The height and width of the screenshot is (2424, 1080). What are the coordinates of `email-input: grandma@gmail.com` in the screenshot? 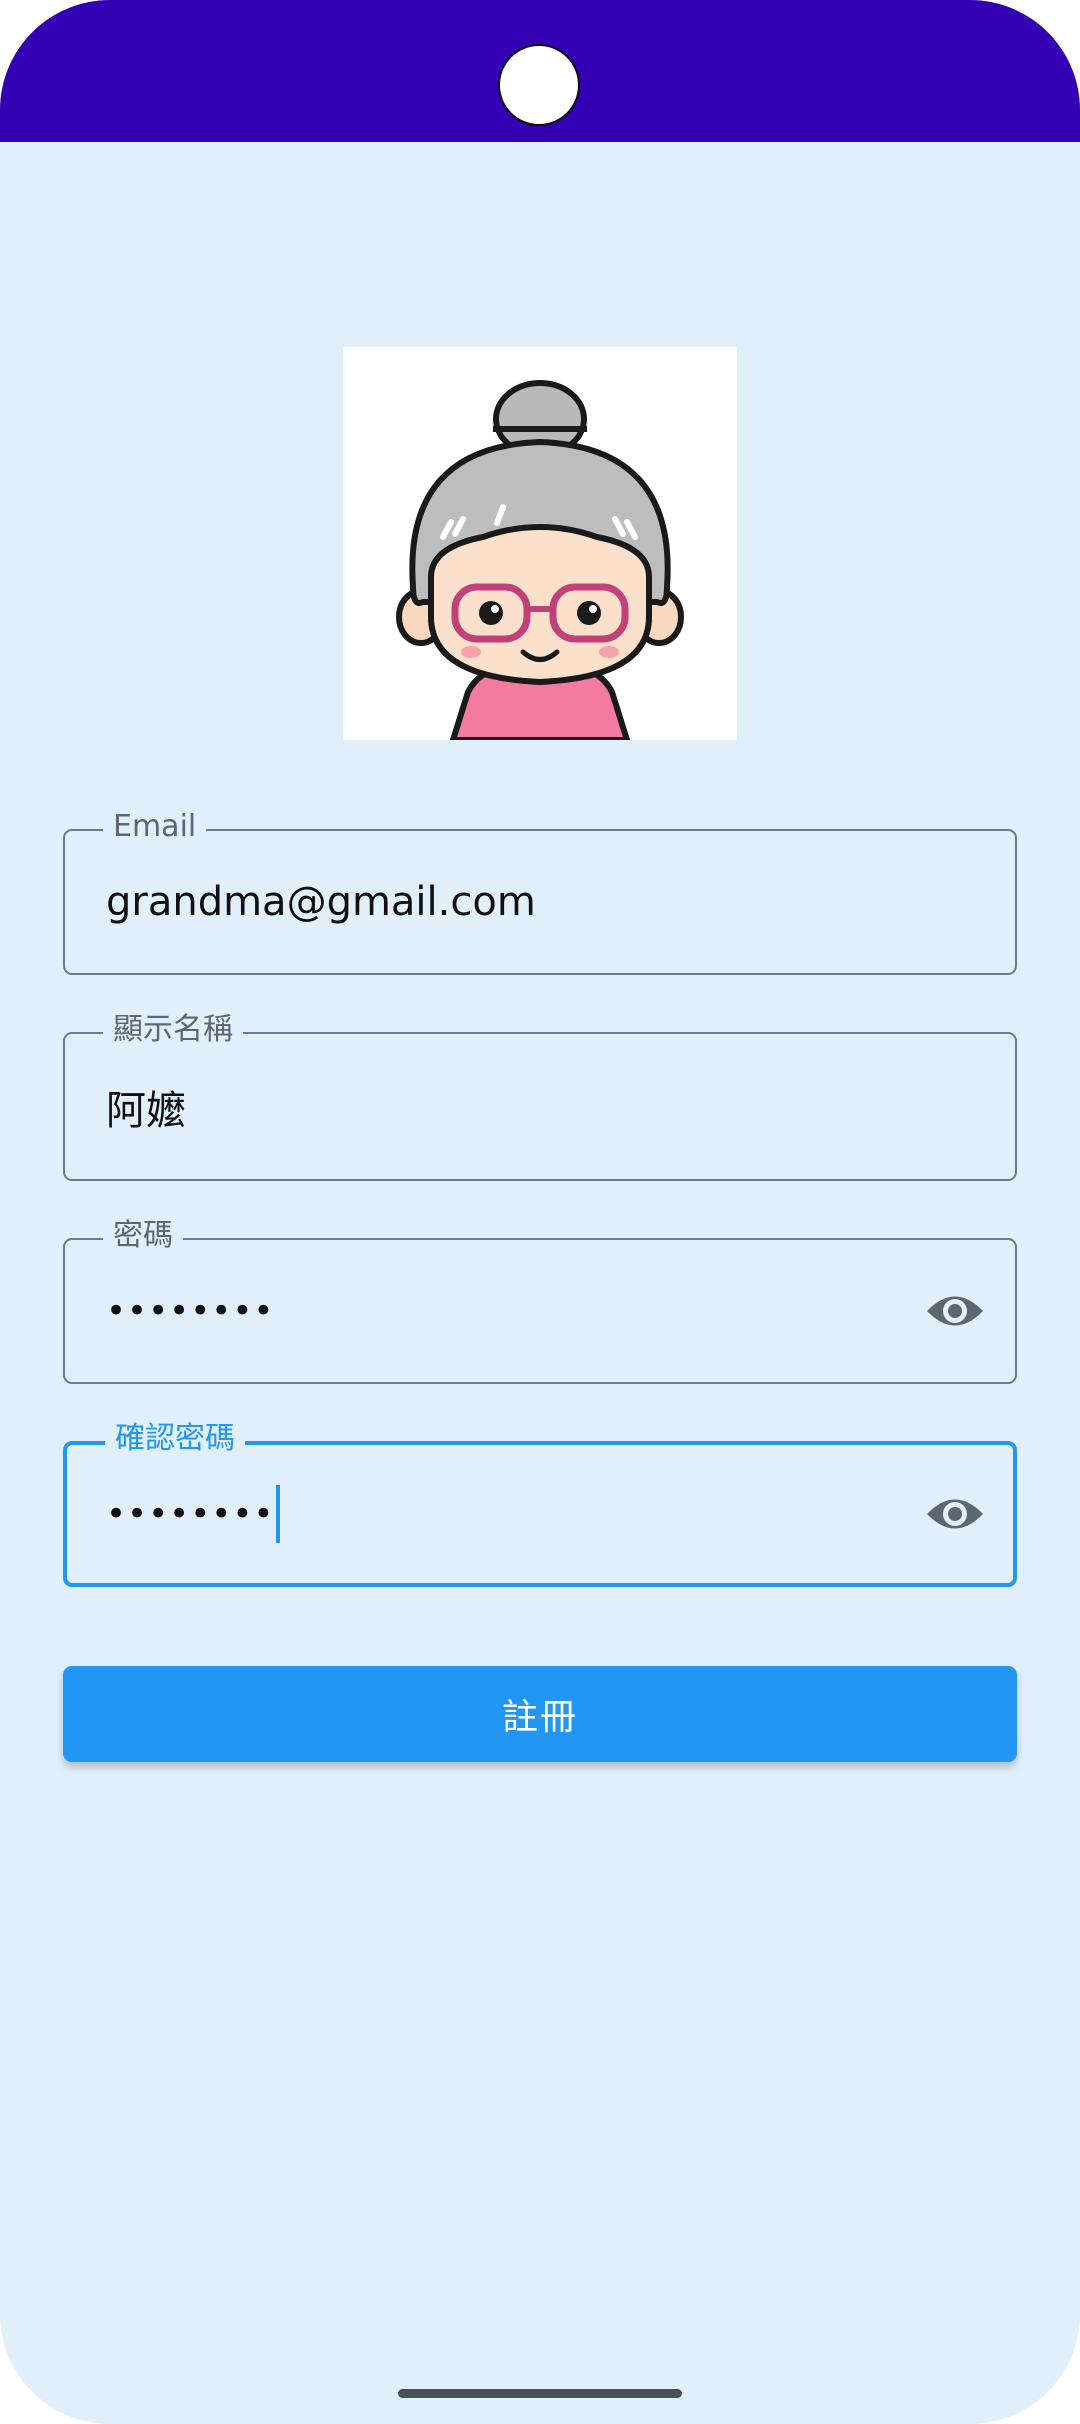 It's located at (321, 902).